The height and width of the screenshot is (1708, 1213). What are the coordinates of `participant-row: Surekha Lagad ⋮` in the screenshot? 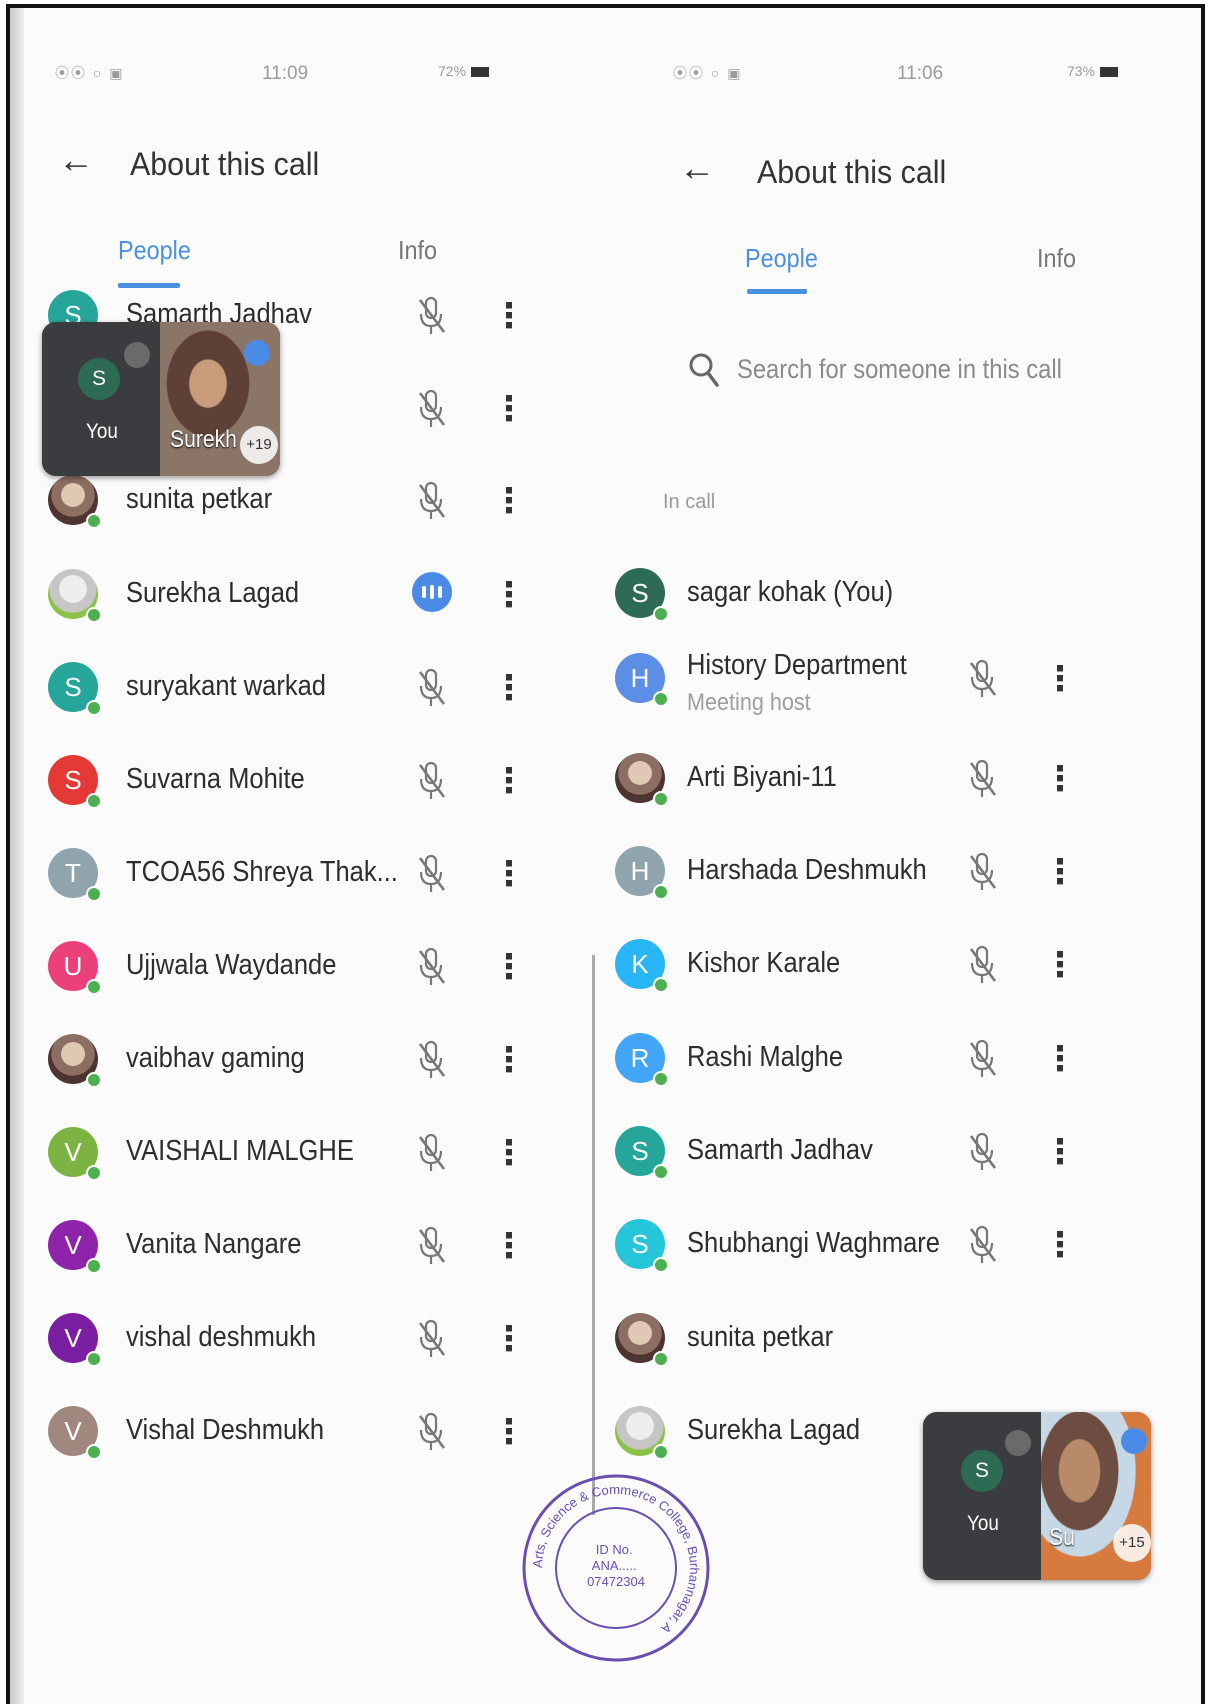 It's located at (310, 604).